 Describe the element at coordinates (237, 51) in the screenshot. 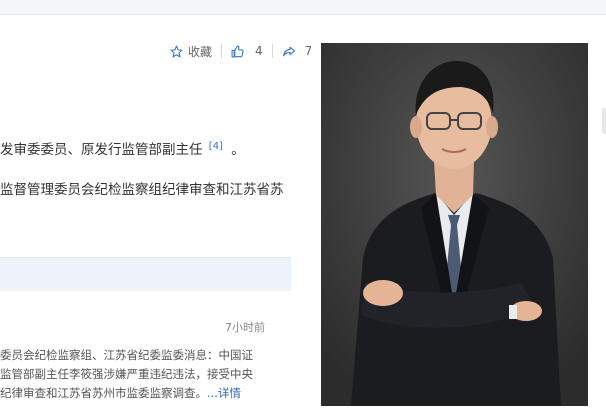

I see `thumbs-up-icon` at that location.